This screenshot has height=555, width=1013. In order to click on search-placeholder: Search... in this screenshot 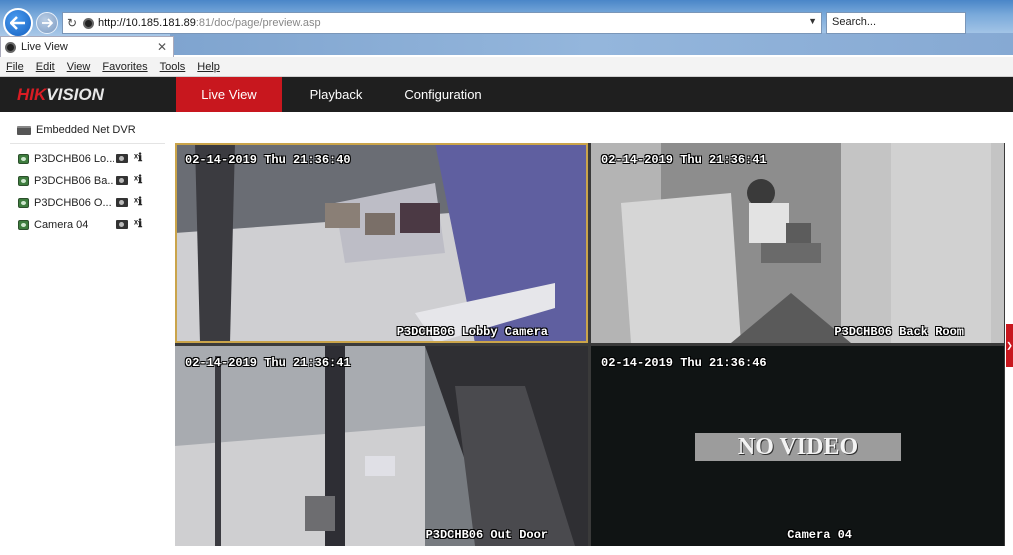, I will do `click(854, 22)`.